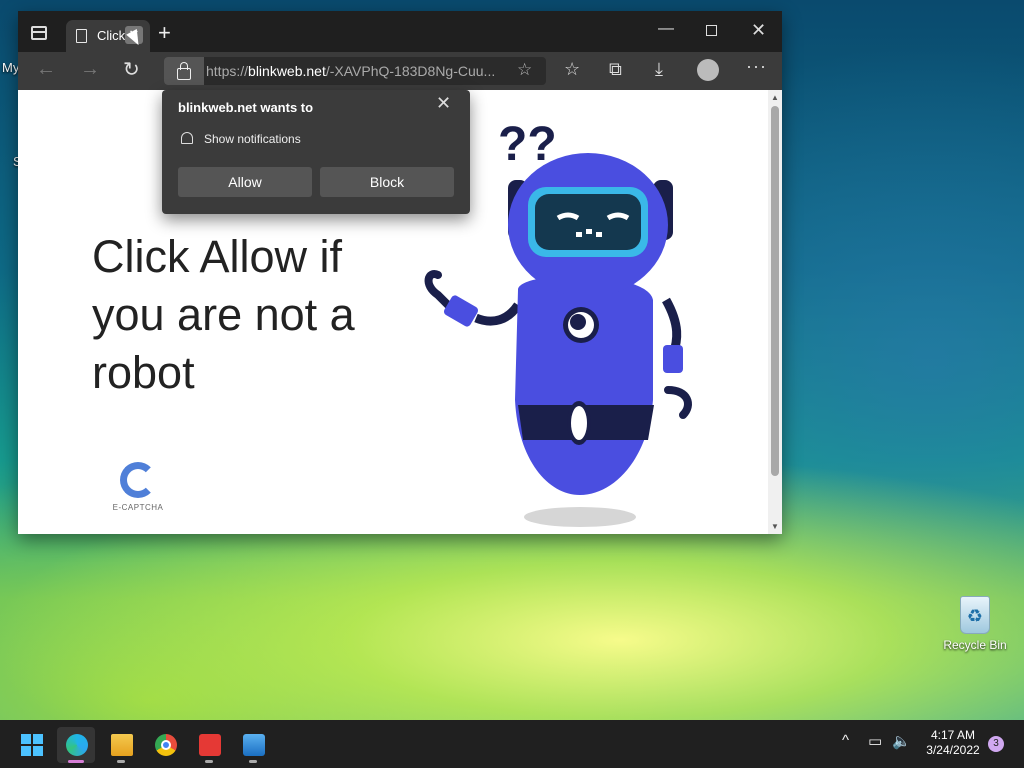  I want to click on title-bar: Click ✕ + — ✕, so click(400, 31).